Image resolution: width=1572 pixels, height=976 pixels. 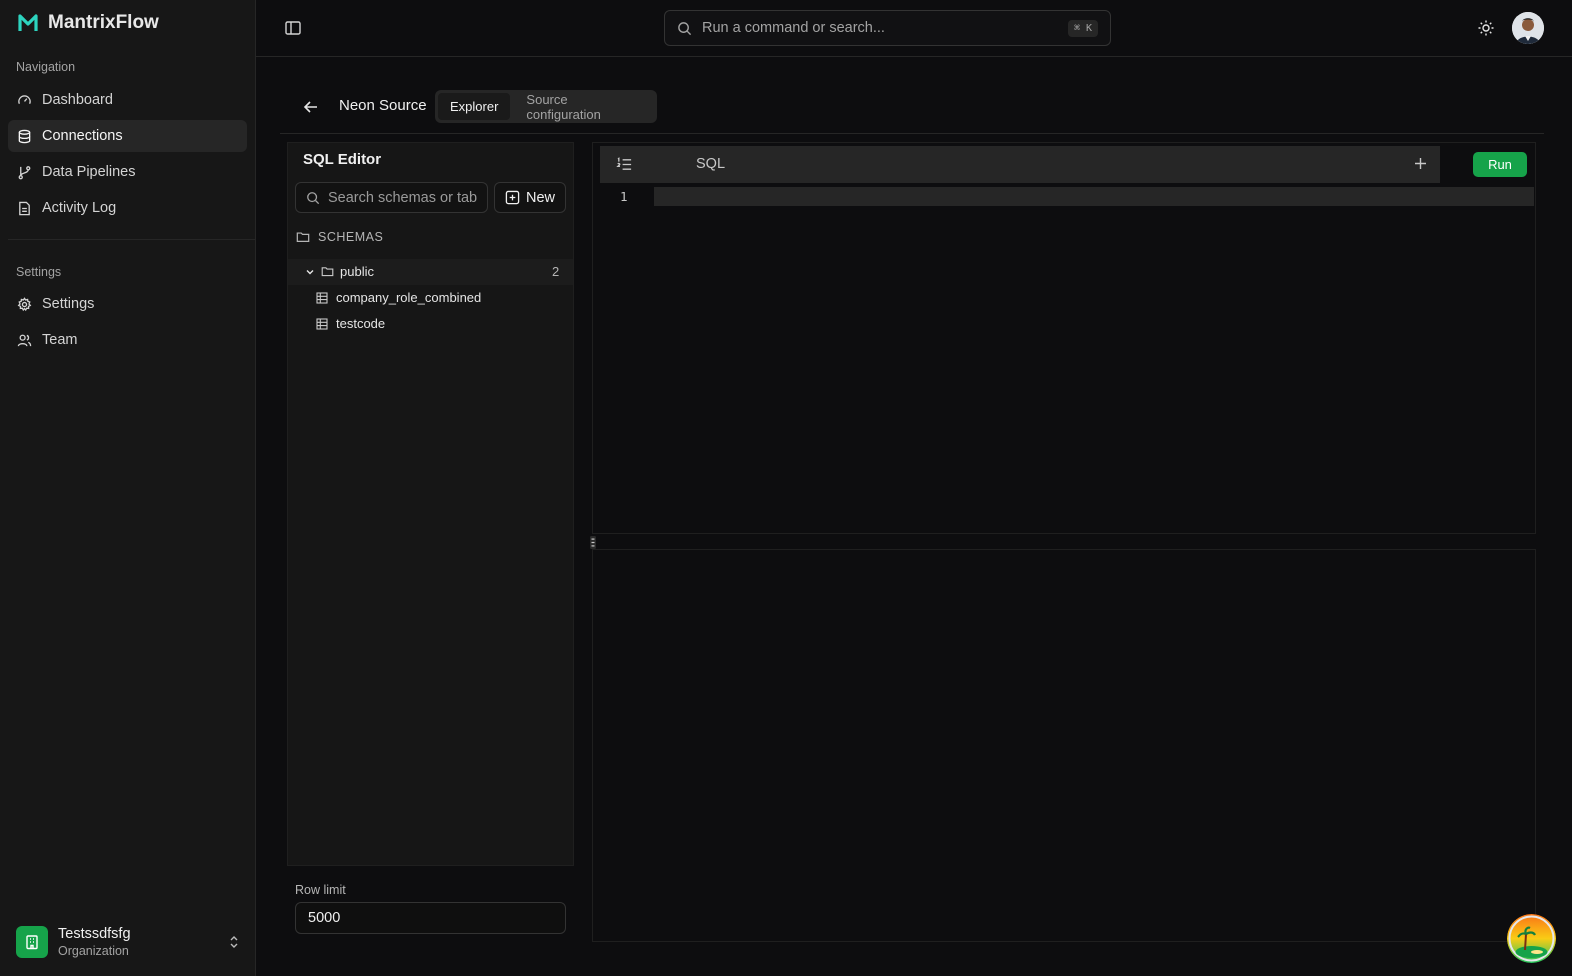 I want to click on header-divider, so click(x=912, y=133).